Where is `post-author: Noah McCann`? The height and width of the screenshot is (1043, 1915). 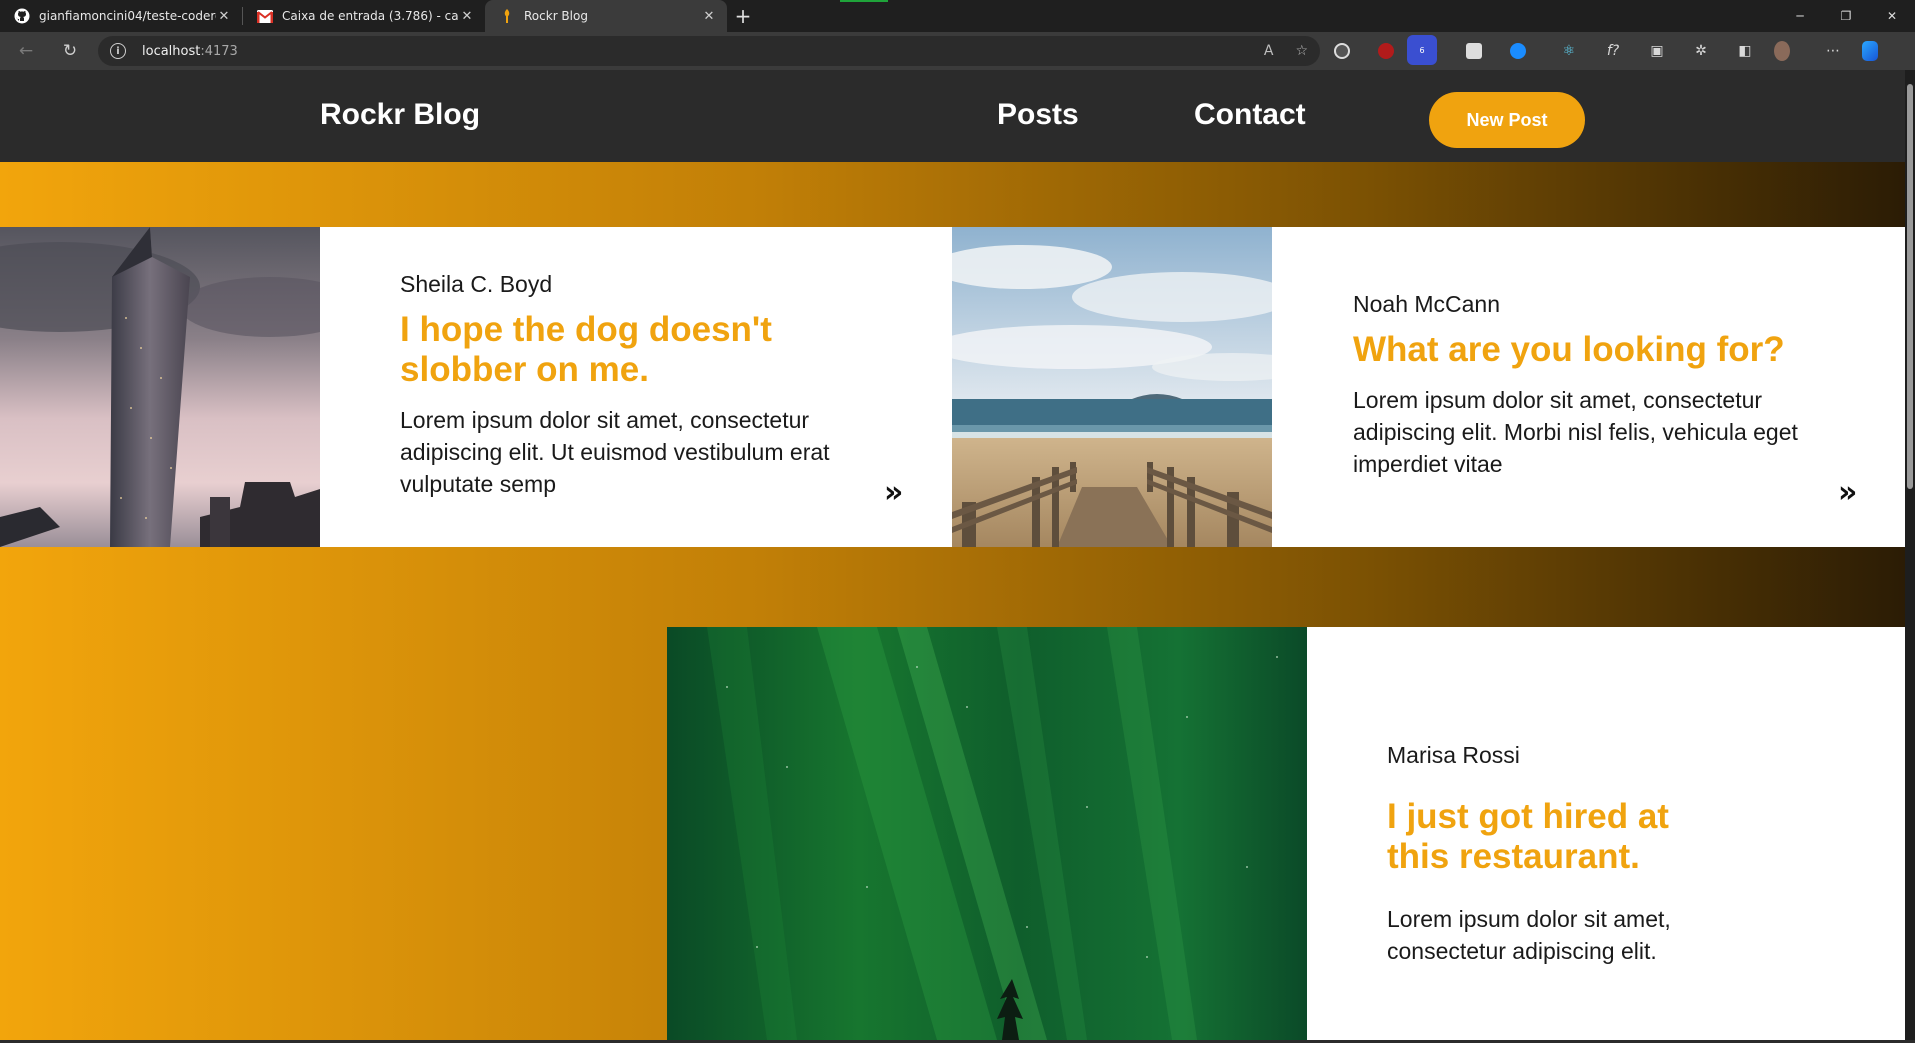 post-author: Noah McCann is located at coordinates (1427, 304).